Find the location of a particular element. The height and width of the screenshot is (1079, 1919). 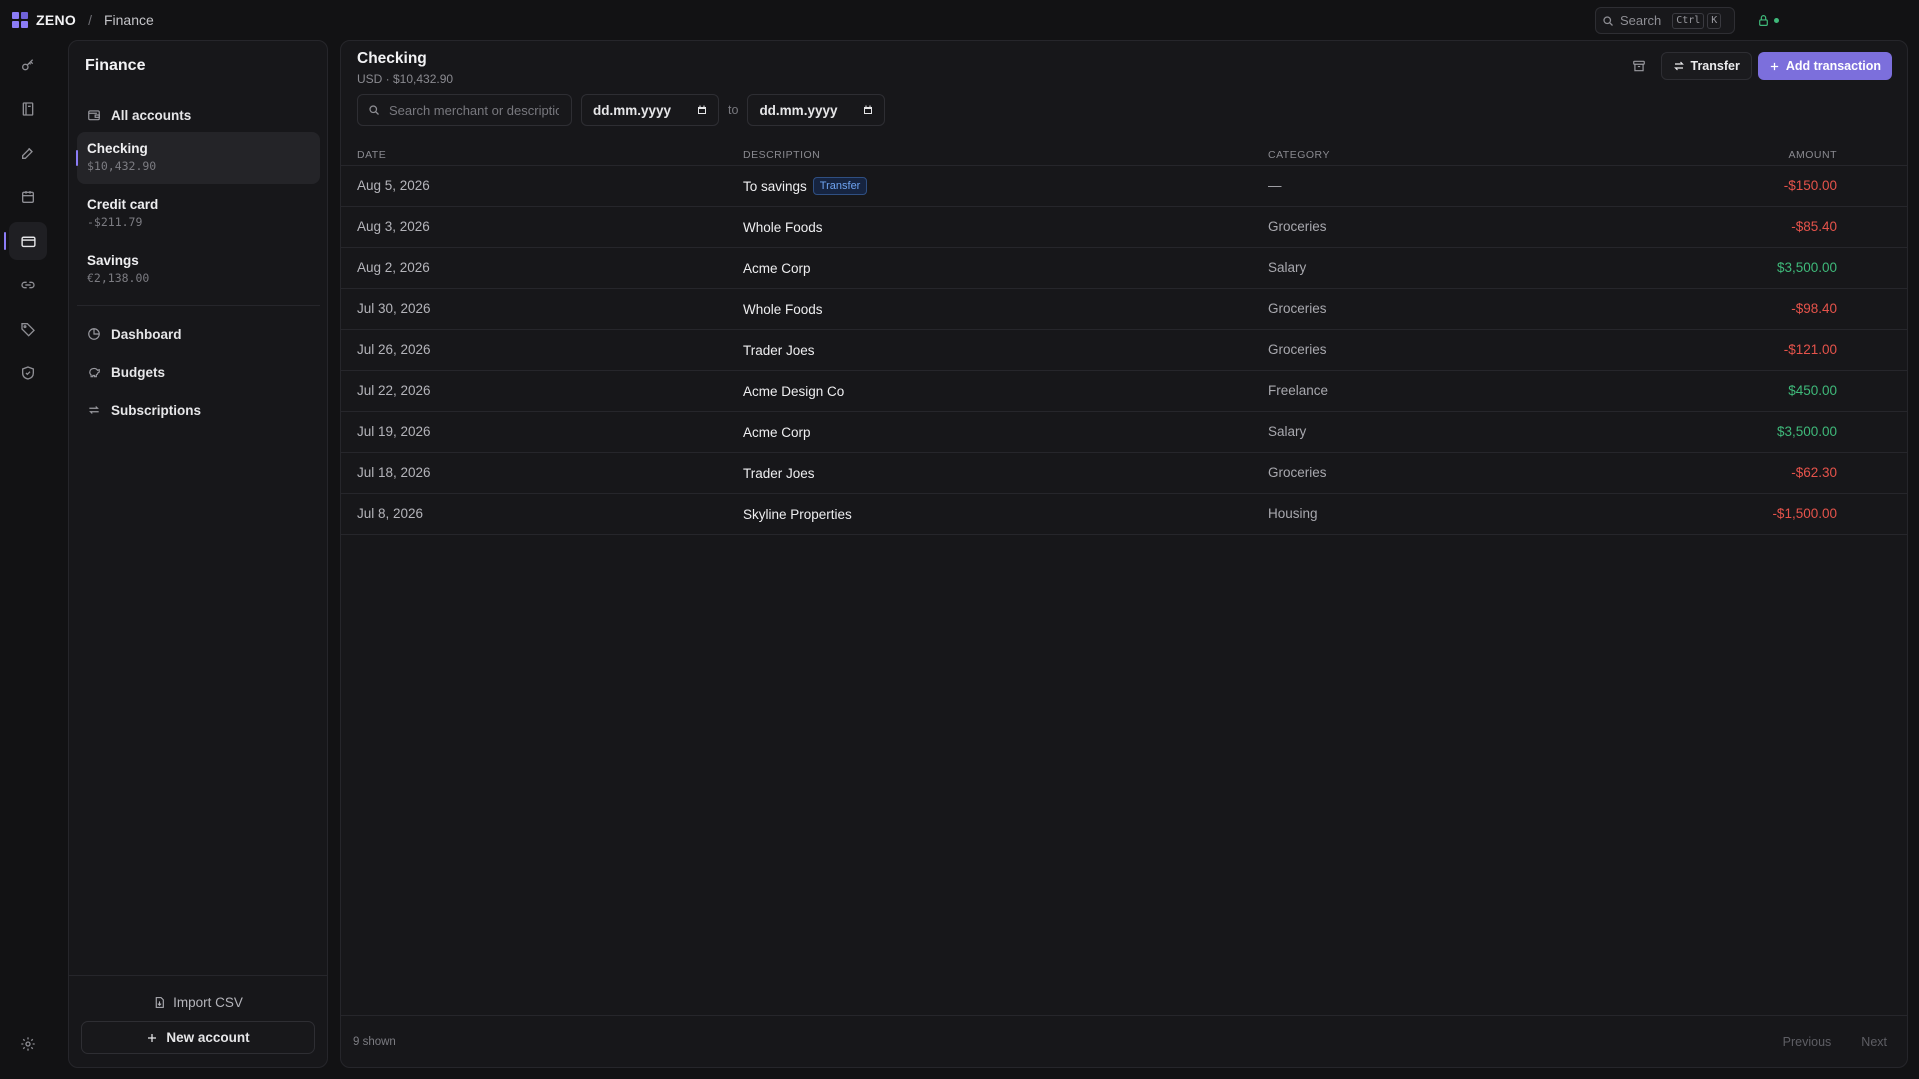

book-icon is located at coordinates (28, 109).